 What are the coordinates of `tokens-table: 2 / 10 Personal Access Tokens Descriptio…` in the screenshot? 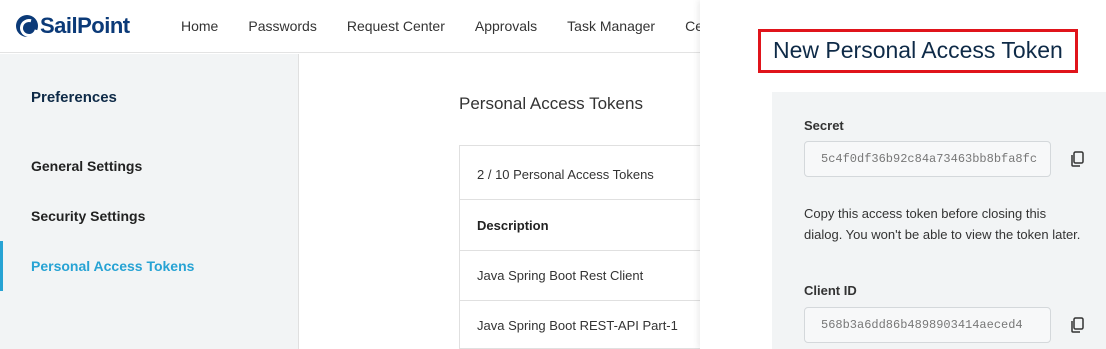 It's located at (589, 247).